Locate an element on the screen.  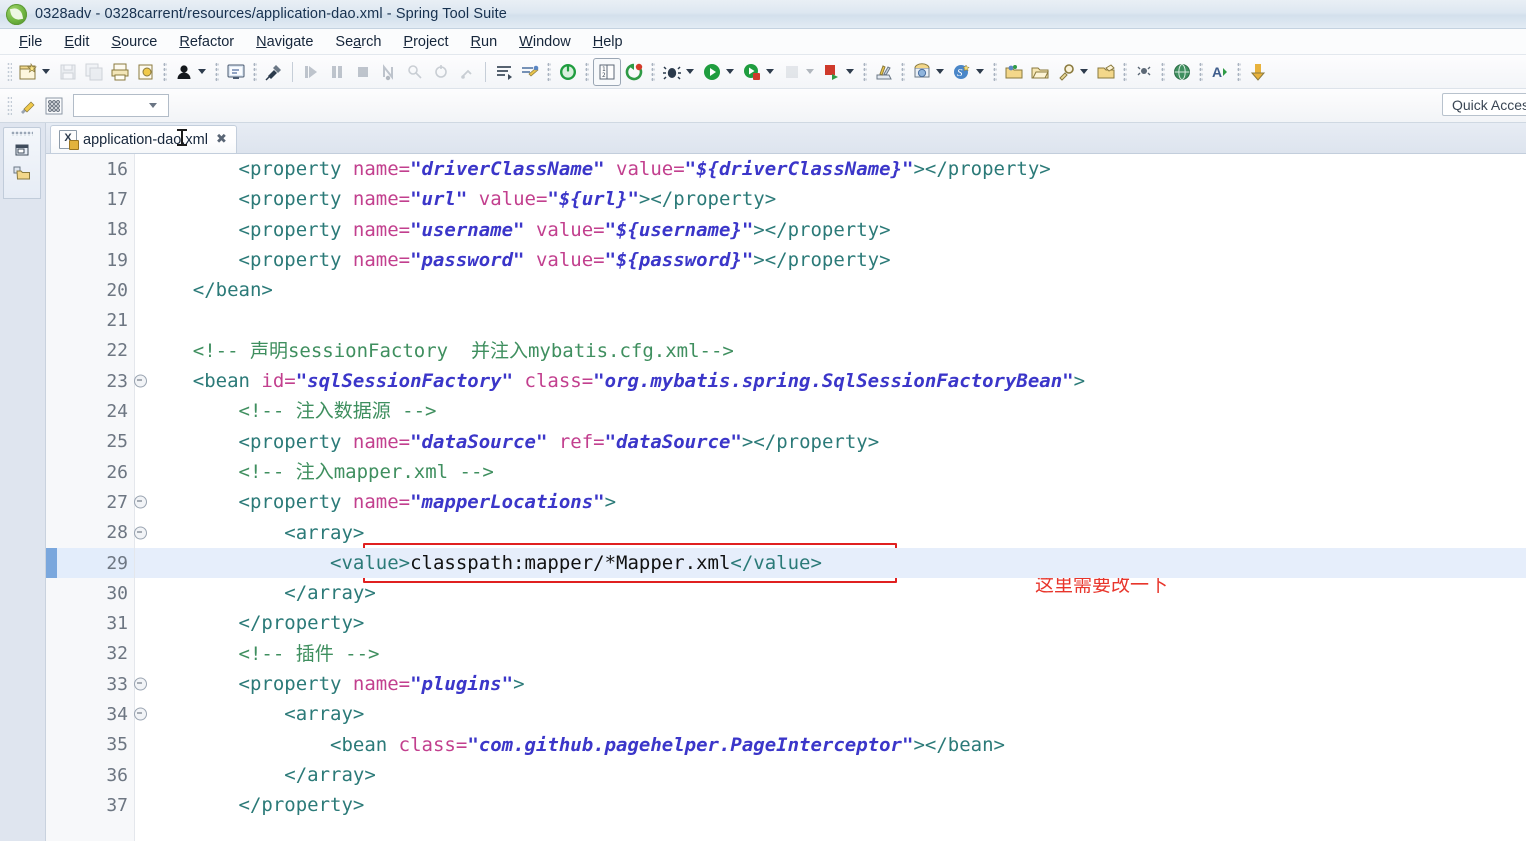
toolbar-separator is located at coordinates (1201, 71).